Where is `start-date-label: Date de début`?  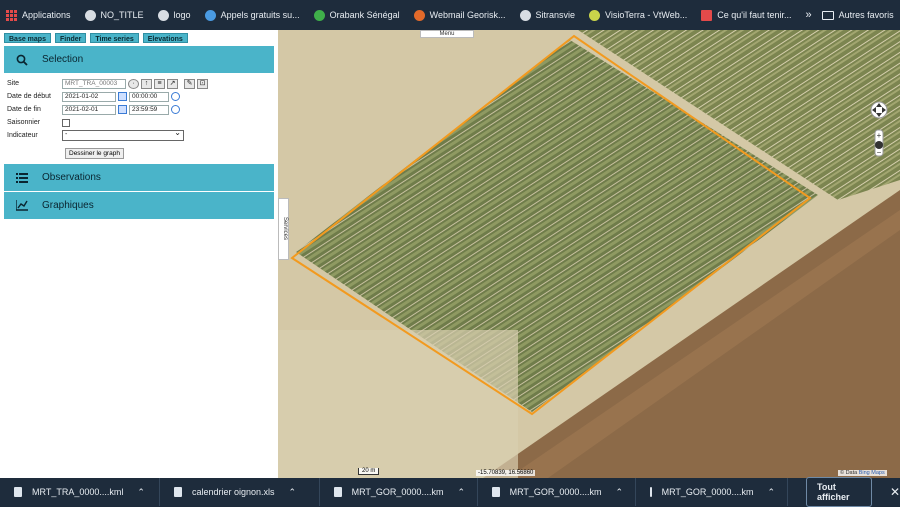 start-date-label: Date de début is located at coordinates (29, 96).